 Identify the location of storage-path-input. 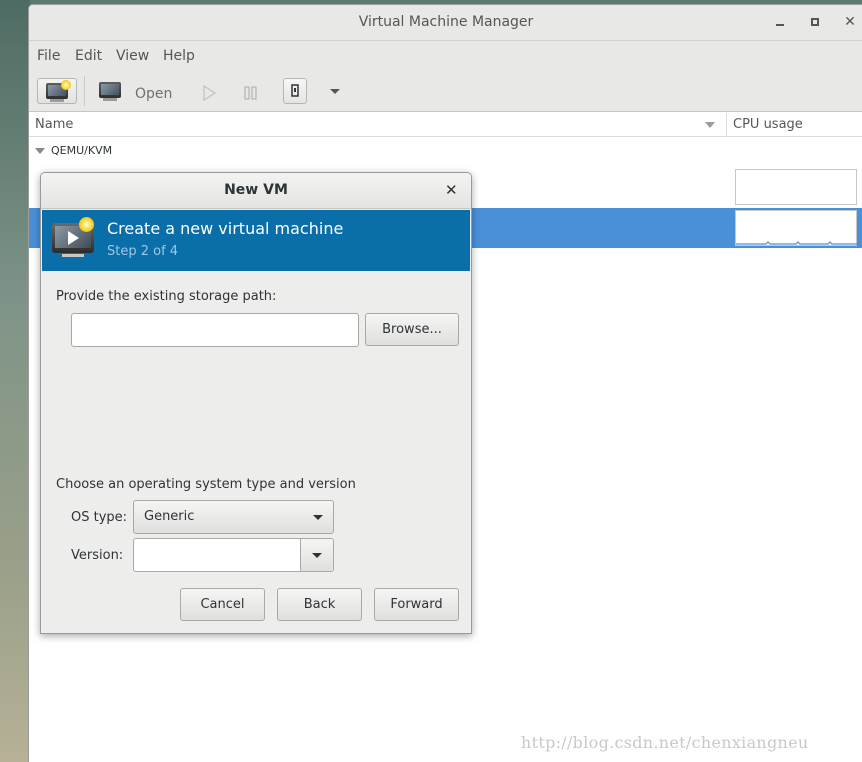
(215, 330).